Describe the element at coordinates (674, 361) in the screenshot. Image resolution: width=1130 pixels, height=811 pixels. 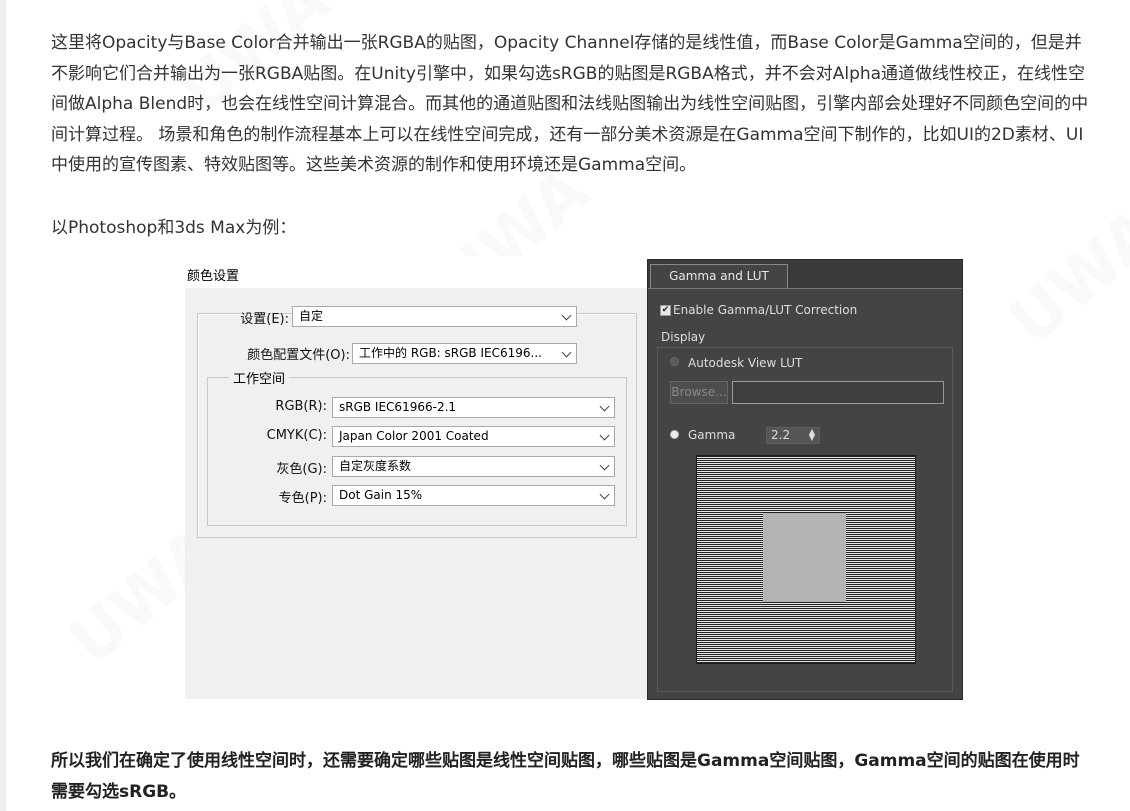
I see `autodesk-lut-radio` at that location.